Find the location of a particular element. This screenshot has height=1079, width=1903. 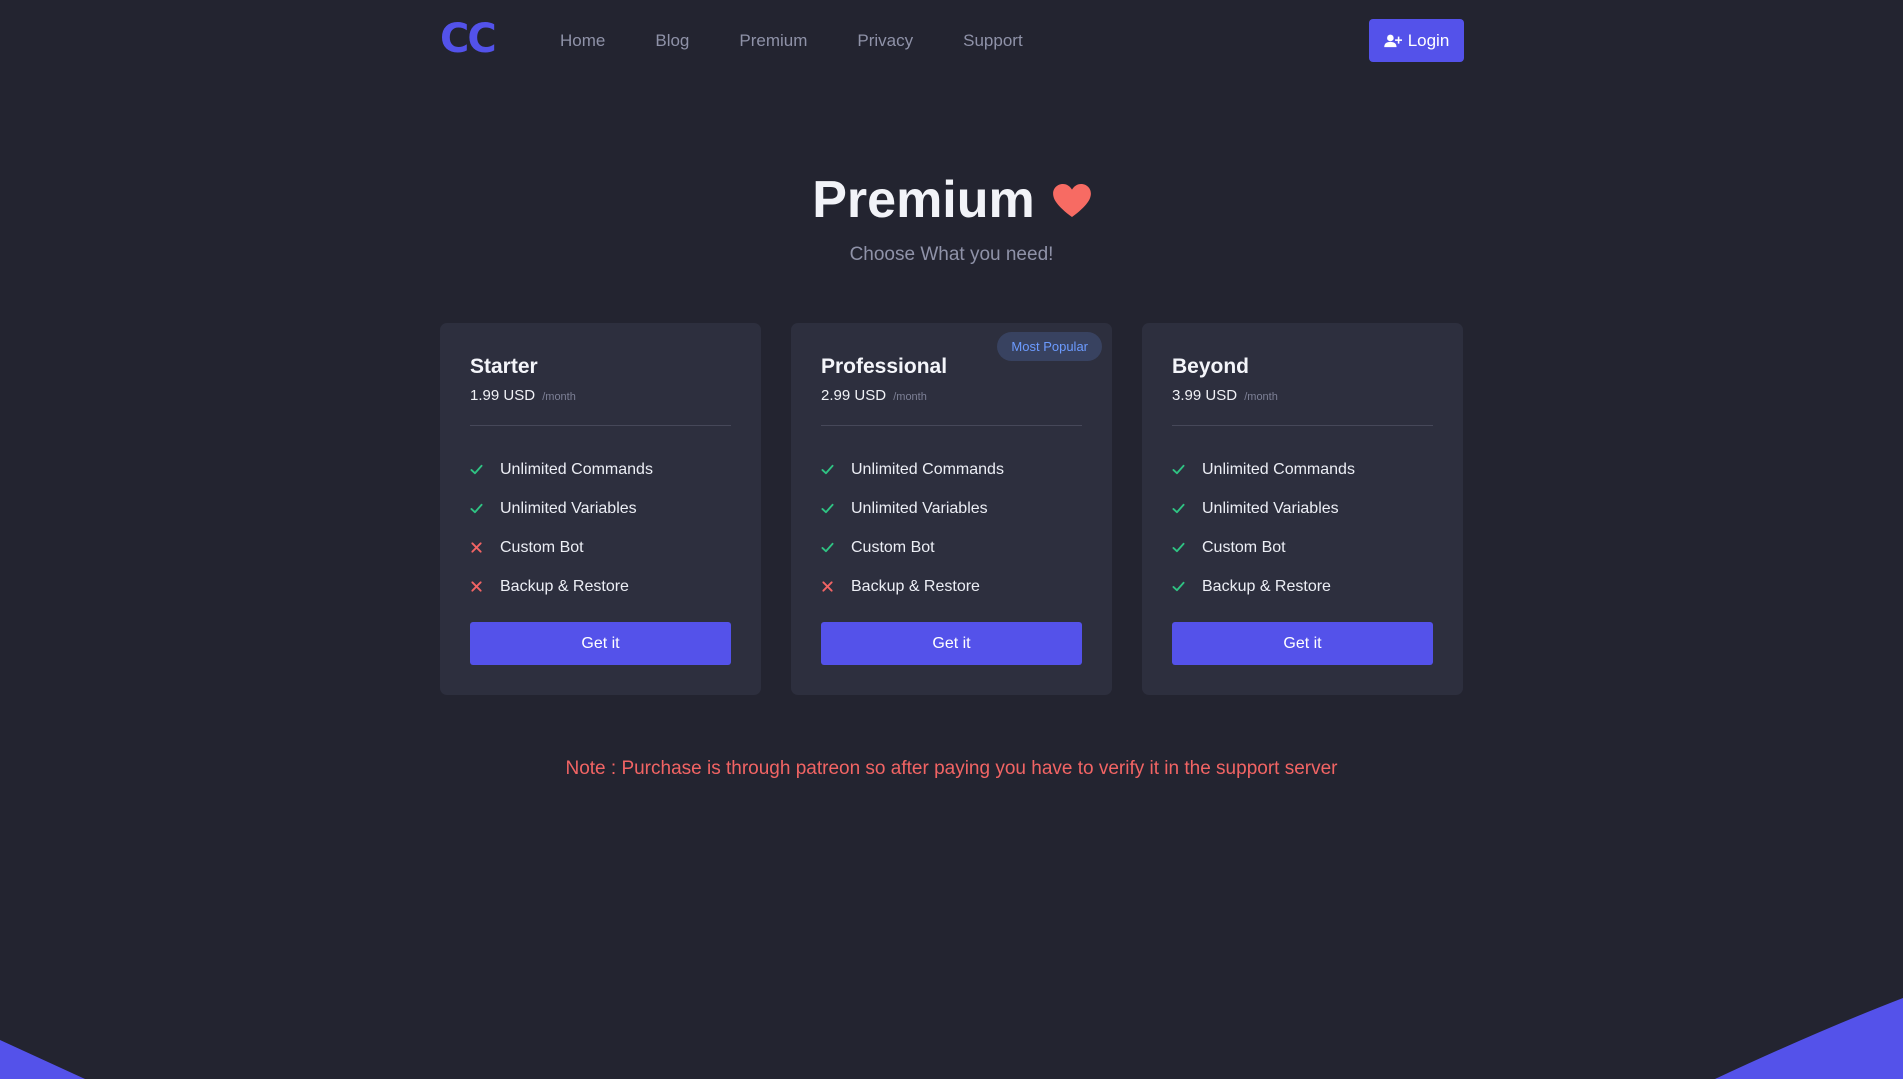

hero: Premium Choose What you need! is located at coordinates (951, 218).